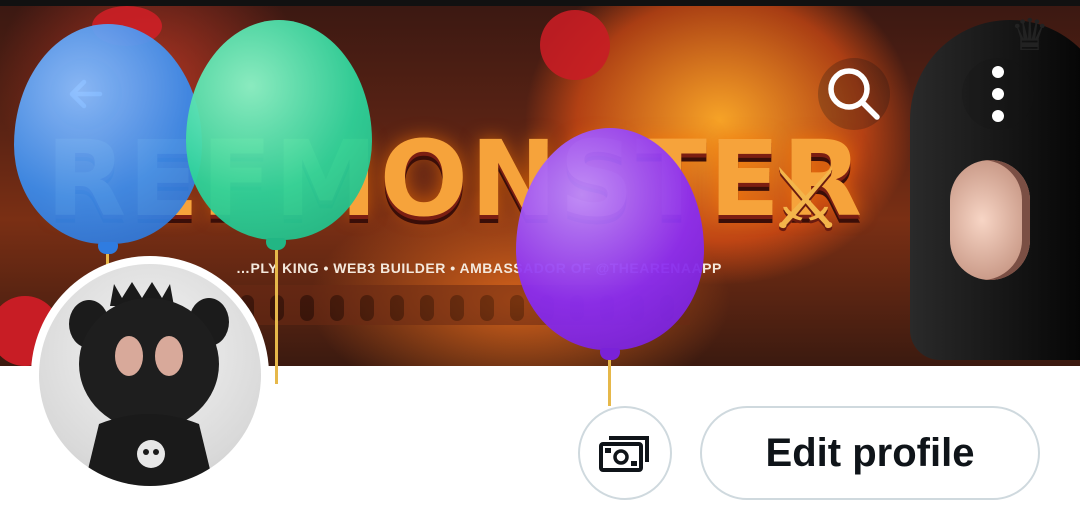 This screenshot has height=521, width=1080. What do you see at coordinates (149, 384) in the screenshot?
I see `avatar-character` at bounding box center [149, 384].